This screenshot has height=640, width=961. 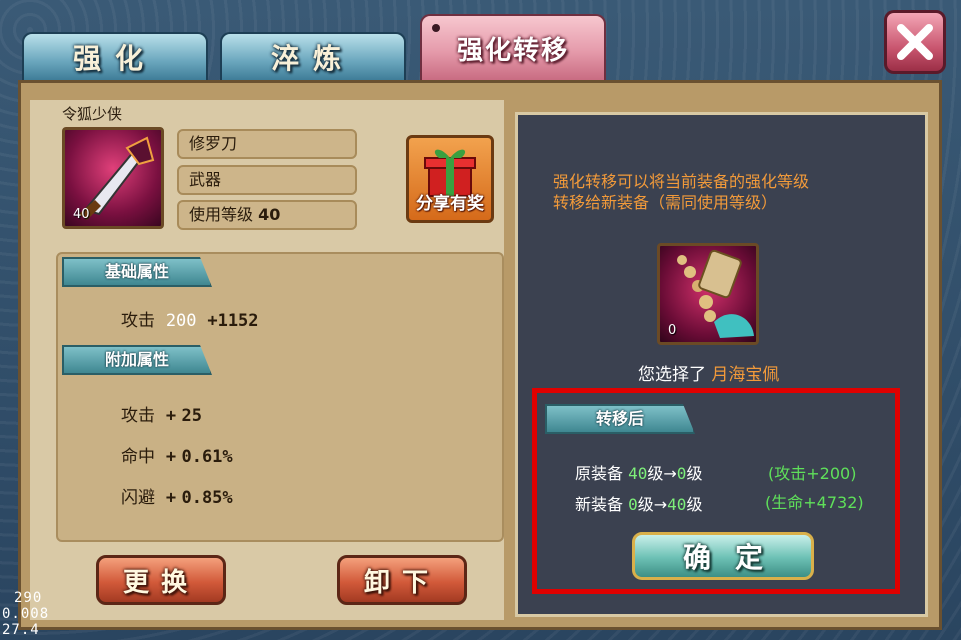 What do you see at coordinates (745, 375) in the screenshot?
I see `selected-item-name: 月海宝佩` at bounding box center [745, 375].